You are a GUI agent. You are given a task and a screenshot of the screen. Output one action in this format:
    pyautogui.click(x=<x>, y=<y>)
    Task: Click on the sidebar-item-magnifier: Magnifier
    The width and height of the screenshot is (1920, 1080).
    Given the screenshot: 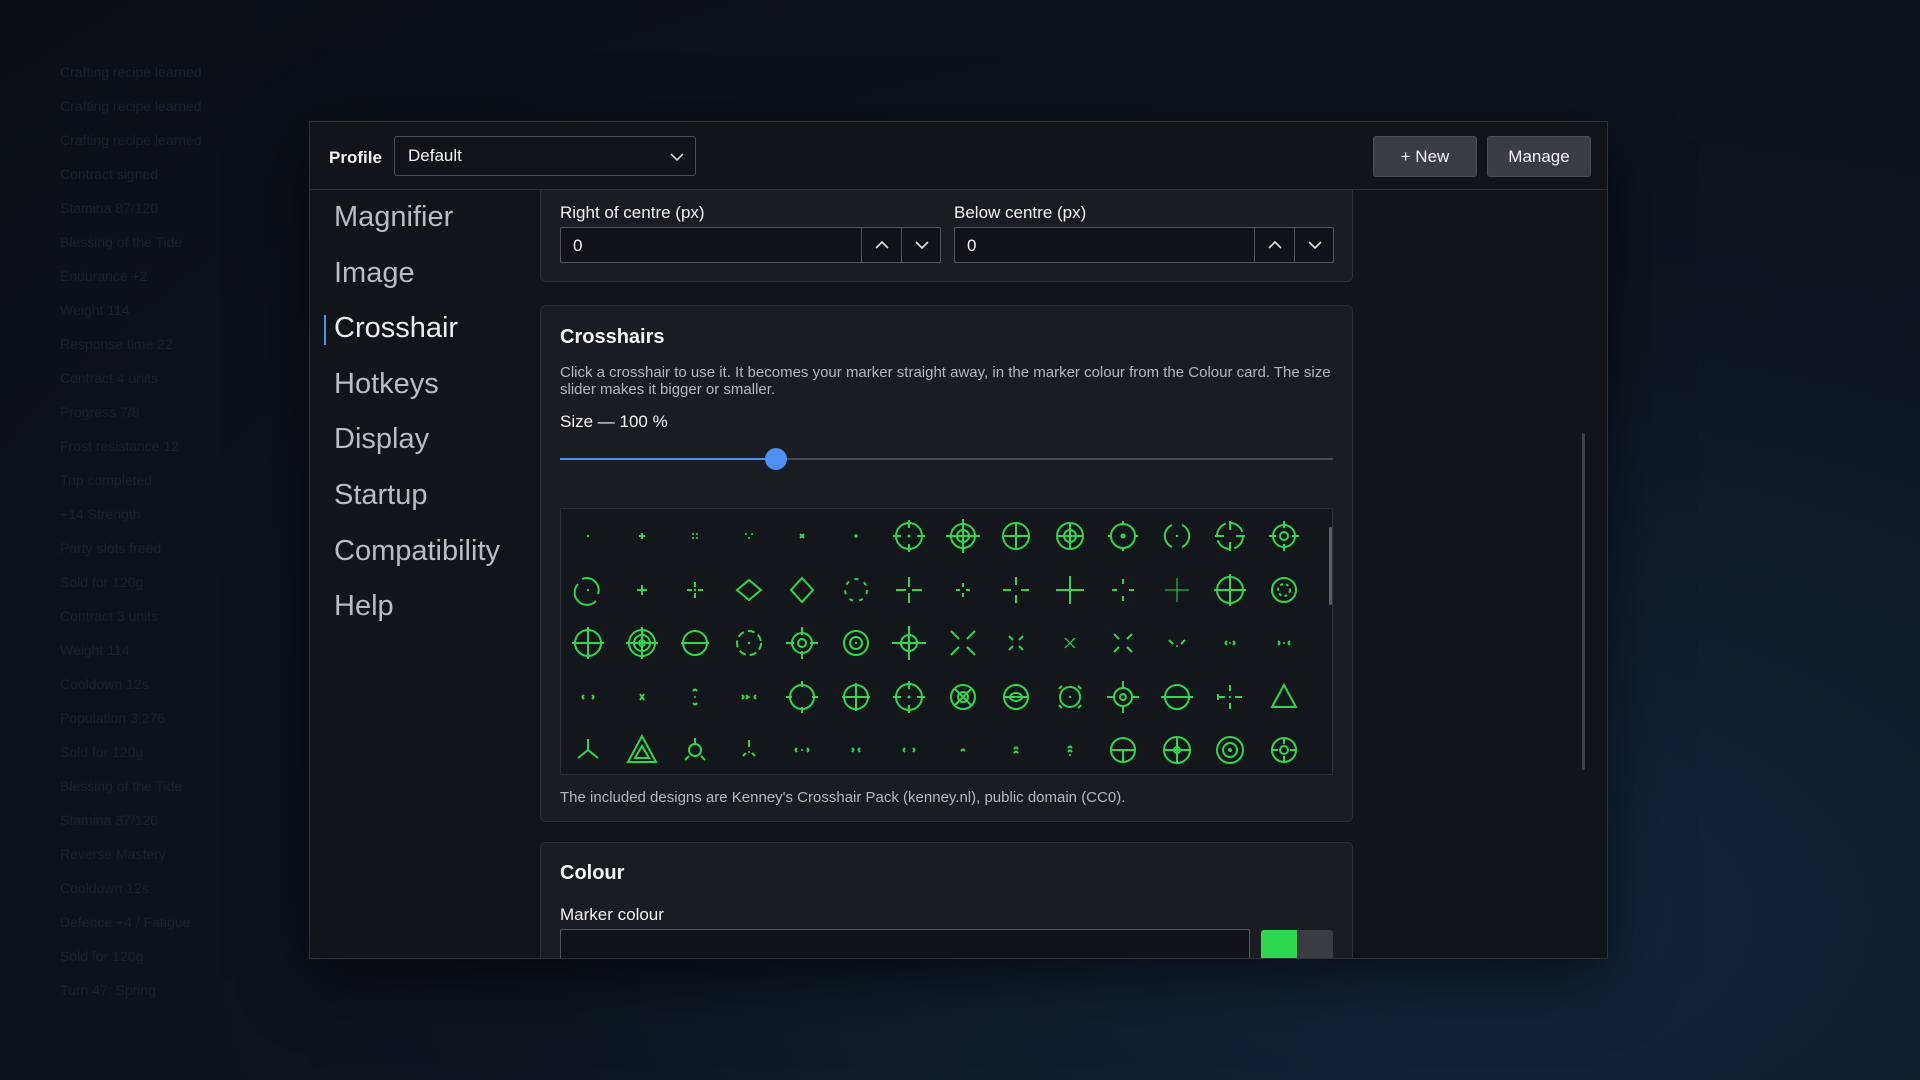 What is the action you would take?
    pyautogui.click(x=393, y=217)
    